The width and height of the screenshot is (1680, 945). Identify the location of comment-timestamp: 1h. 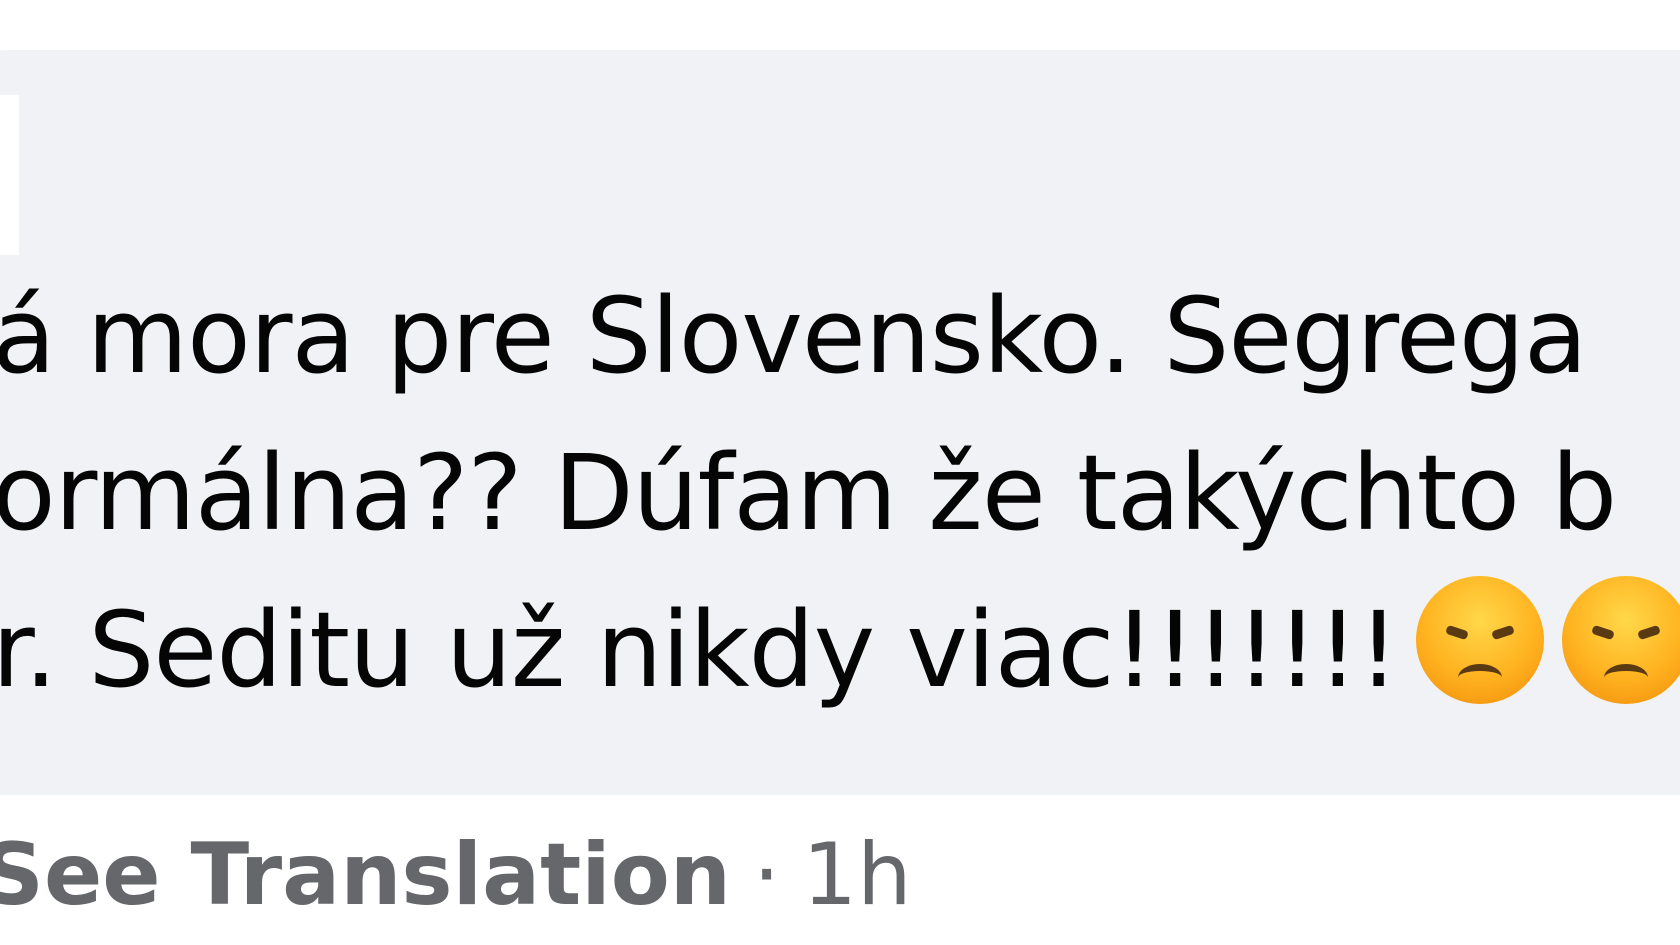
(856, 875).